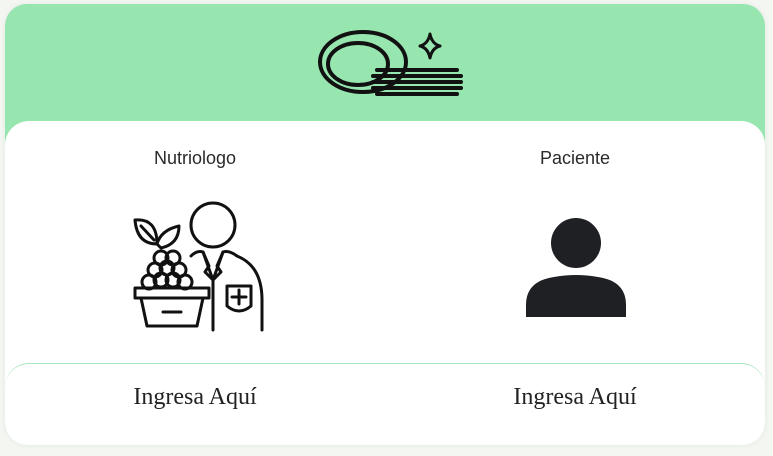 The width and height of the screenshot is (773, 456). I want to click on person-icon, so click(576, 267).